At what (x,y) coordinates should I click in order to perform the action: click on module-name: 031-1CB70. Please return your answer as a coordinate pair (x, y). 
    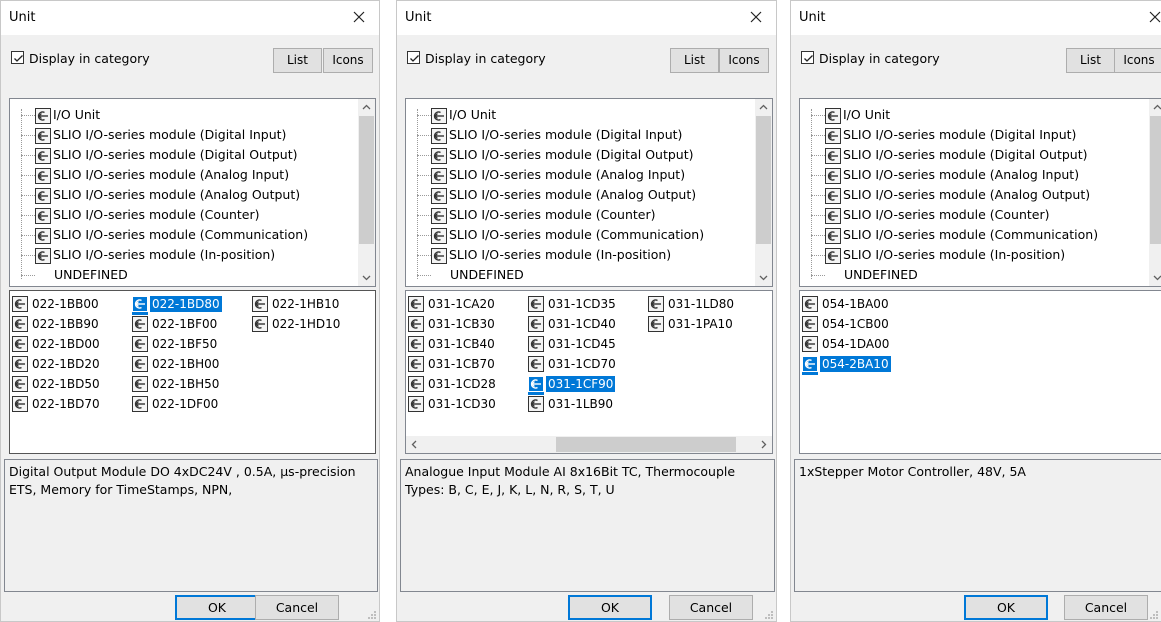
    Looking at the image, I should click on (461, 364).